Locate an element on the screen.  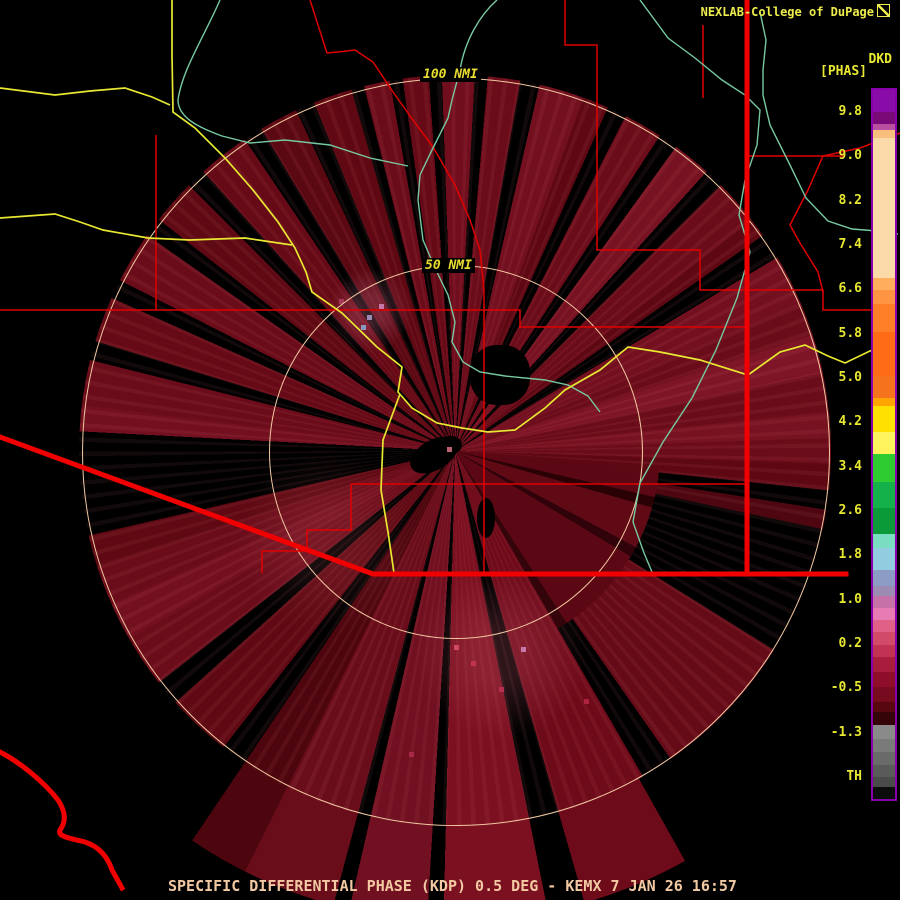
colorbar-tick-label: 8.2 is located at coordinates (850, 200).